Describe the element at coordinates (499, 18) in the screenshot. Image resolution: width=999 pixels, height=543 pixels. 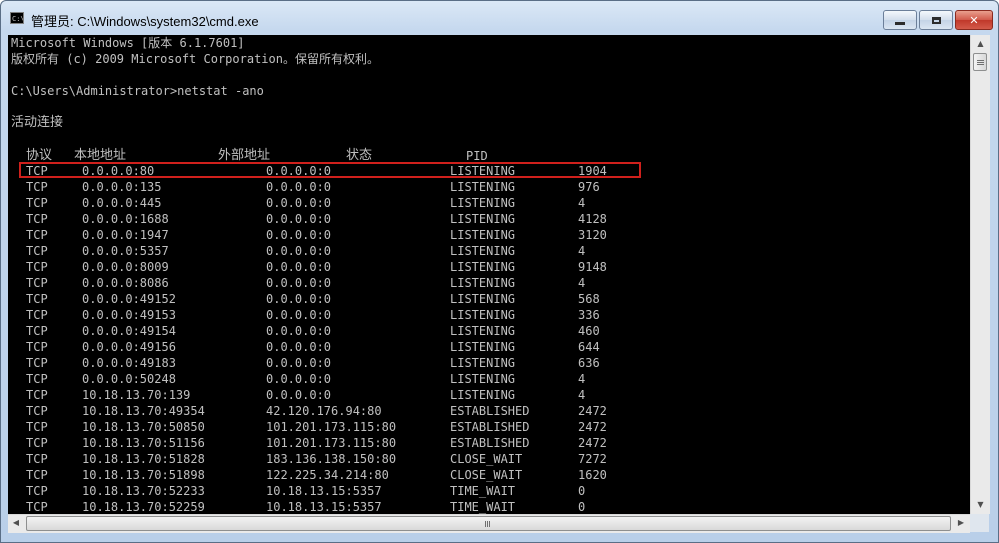
I see `title-bar: C:\ 管理员: C:\Windows\system32\cmd.exe ✕` at that location.